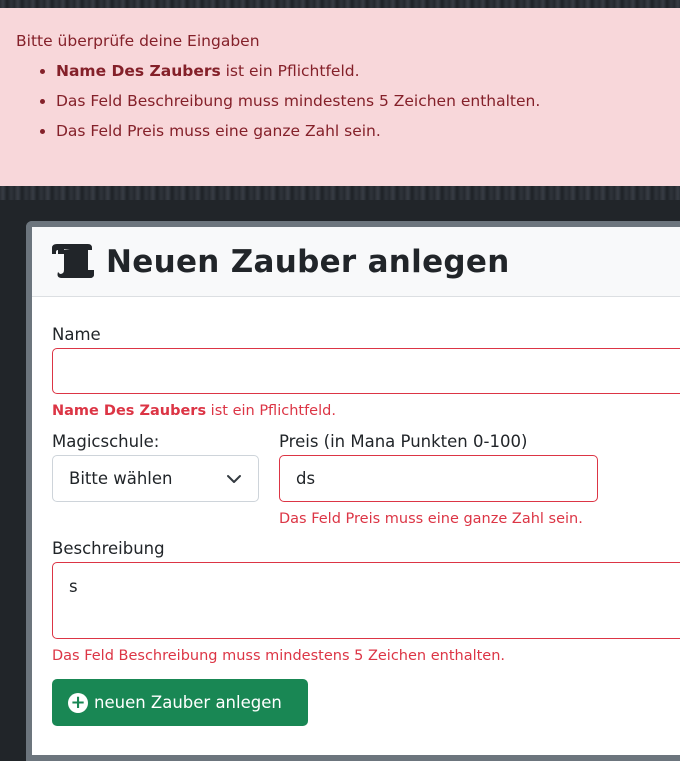 The image size is (680, 761). What do you see at coordinates (76, 334) in the screenshot?
I see `name-label: Name` at bounding box center [76, 334].